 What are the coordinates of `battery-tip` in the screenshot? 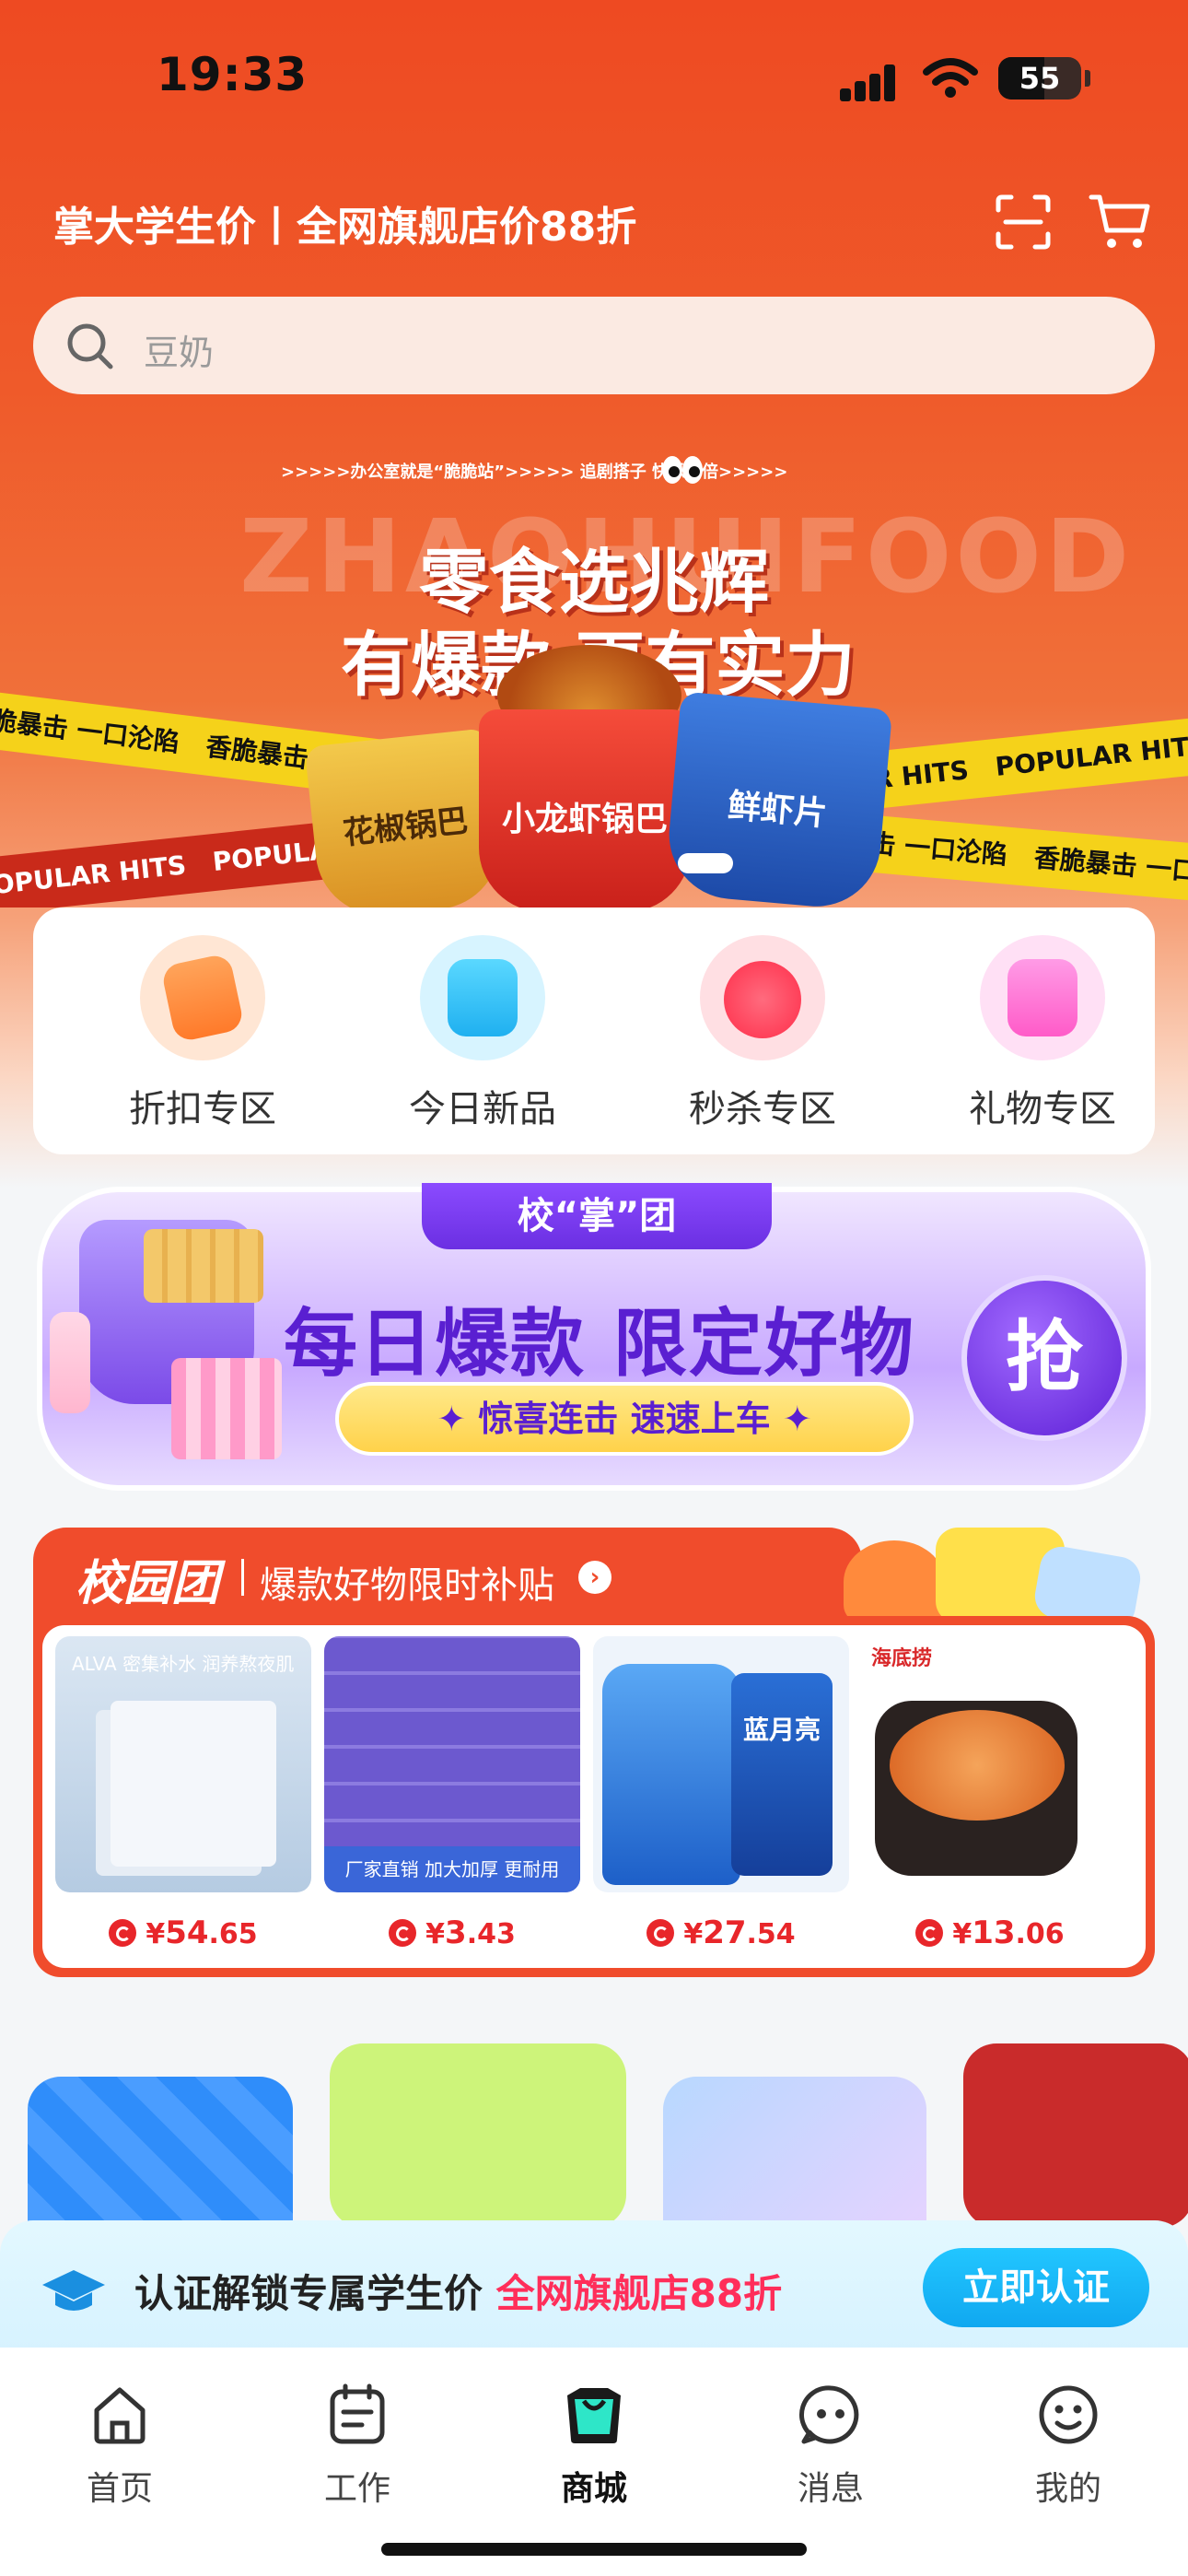 It's located at (1087, 78).